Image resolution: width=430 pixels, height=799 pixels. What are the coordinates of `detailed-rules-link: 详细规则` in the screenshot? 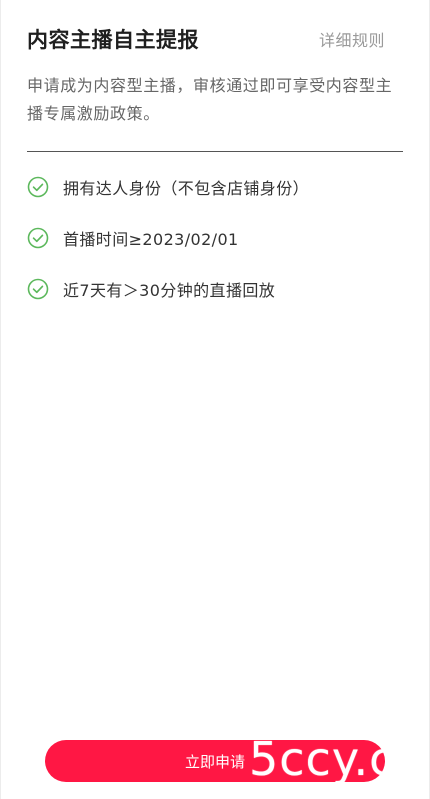 It's located at (352, 39).